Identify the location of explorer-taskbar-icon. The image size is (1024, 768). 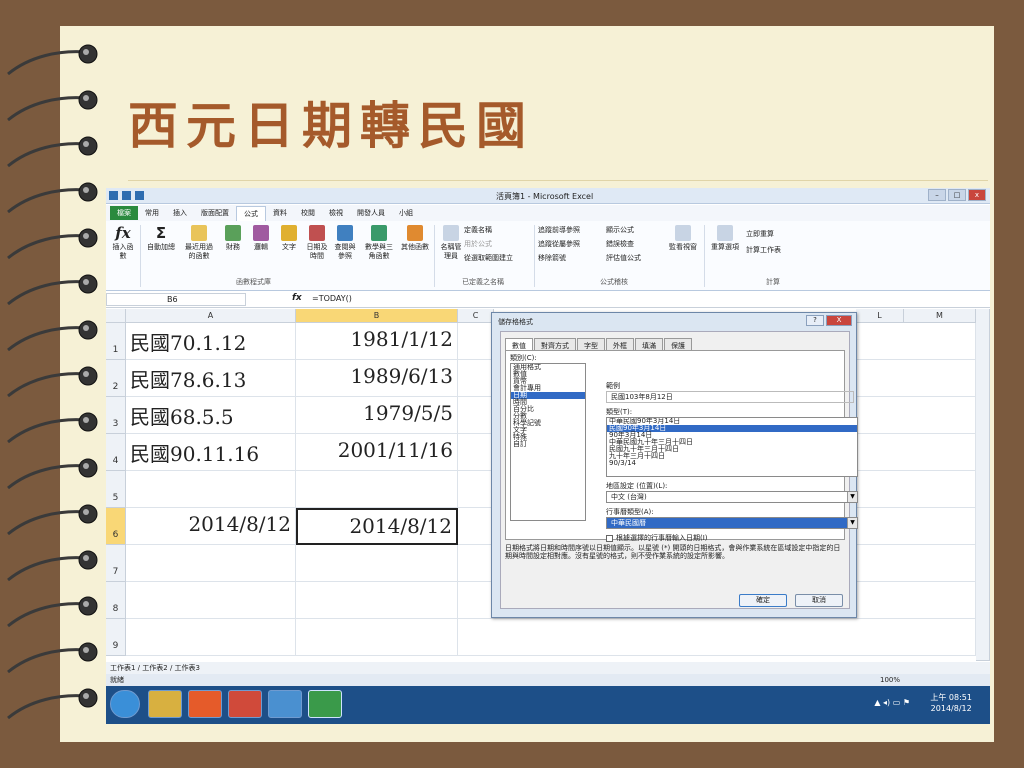
(165, 704).